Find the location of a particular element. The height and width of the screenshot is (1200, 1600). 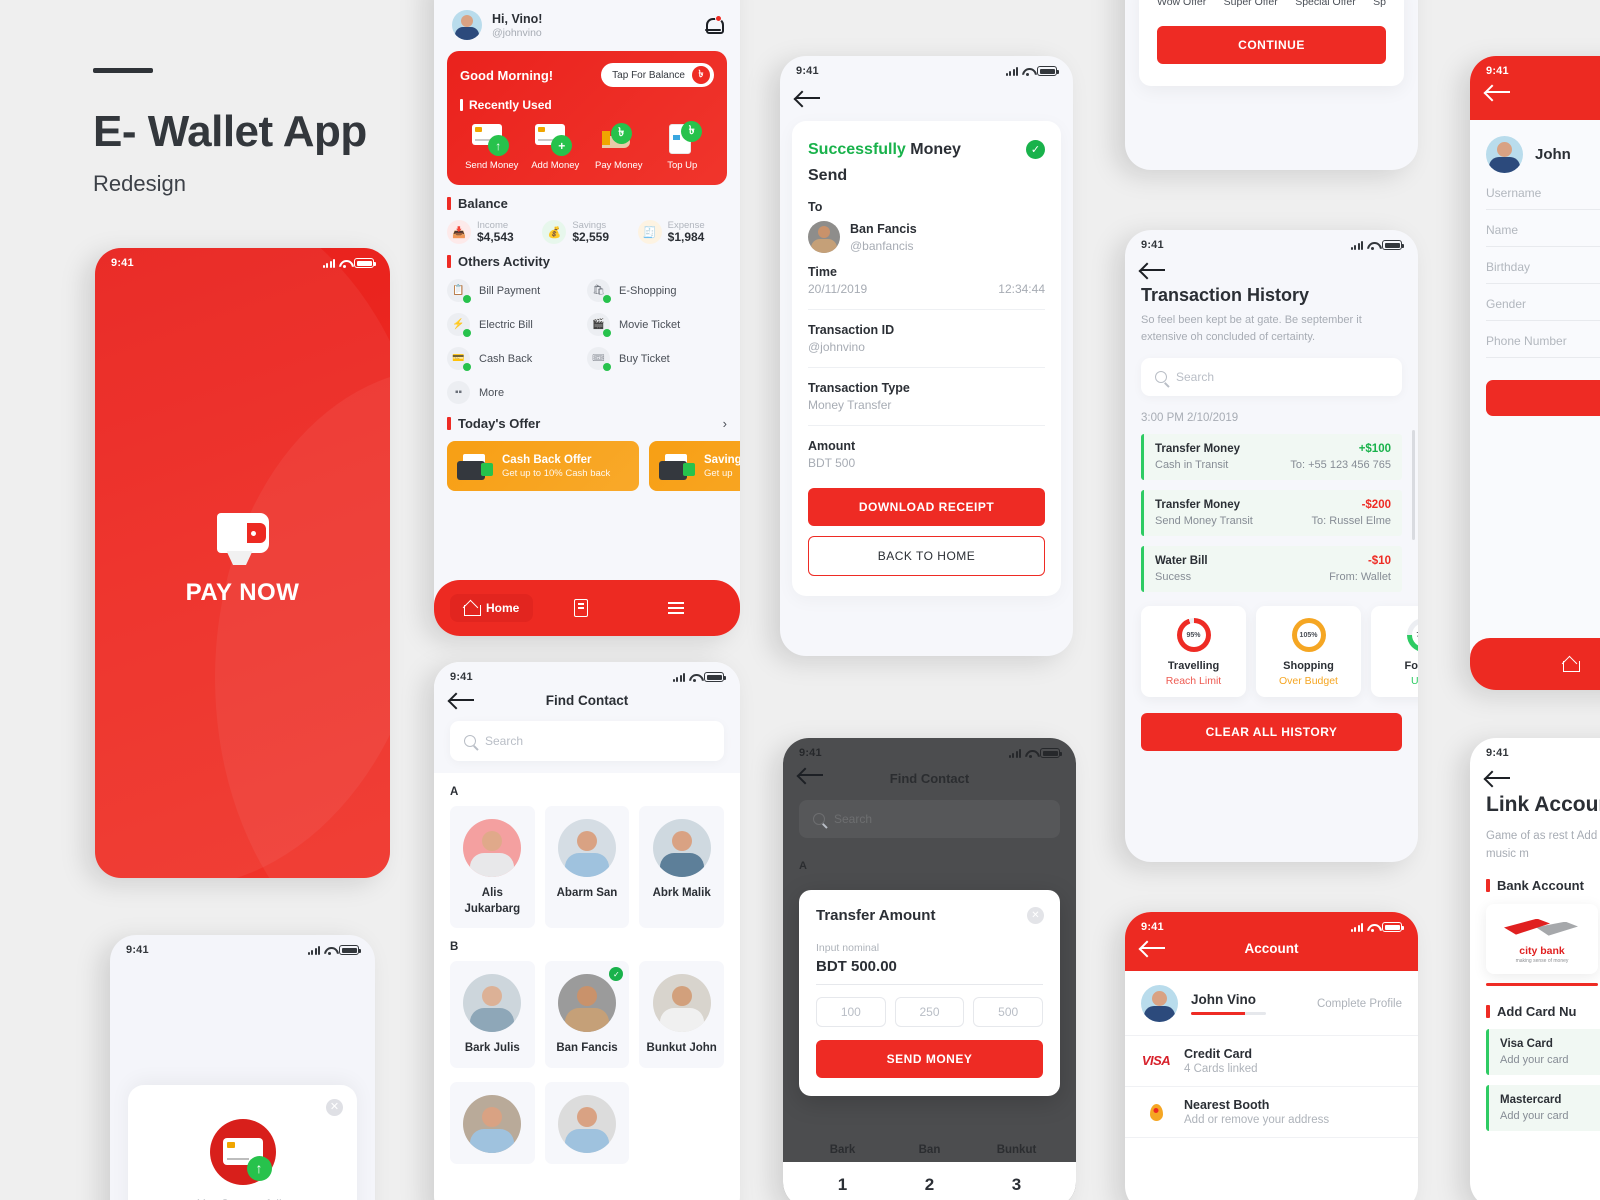

transaction-row: Water Bill Sucess -$10 From: Wallet is located at coordinates (1271, 569).